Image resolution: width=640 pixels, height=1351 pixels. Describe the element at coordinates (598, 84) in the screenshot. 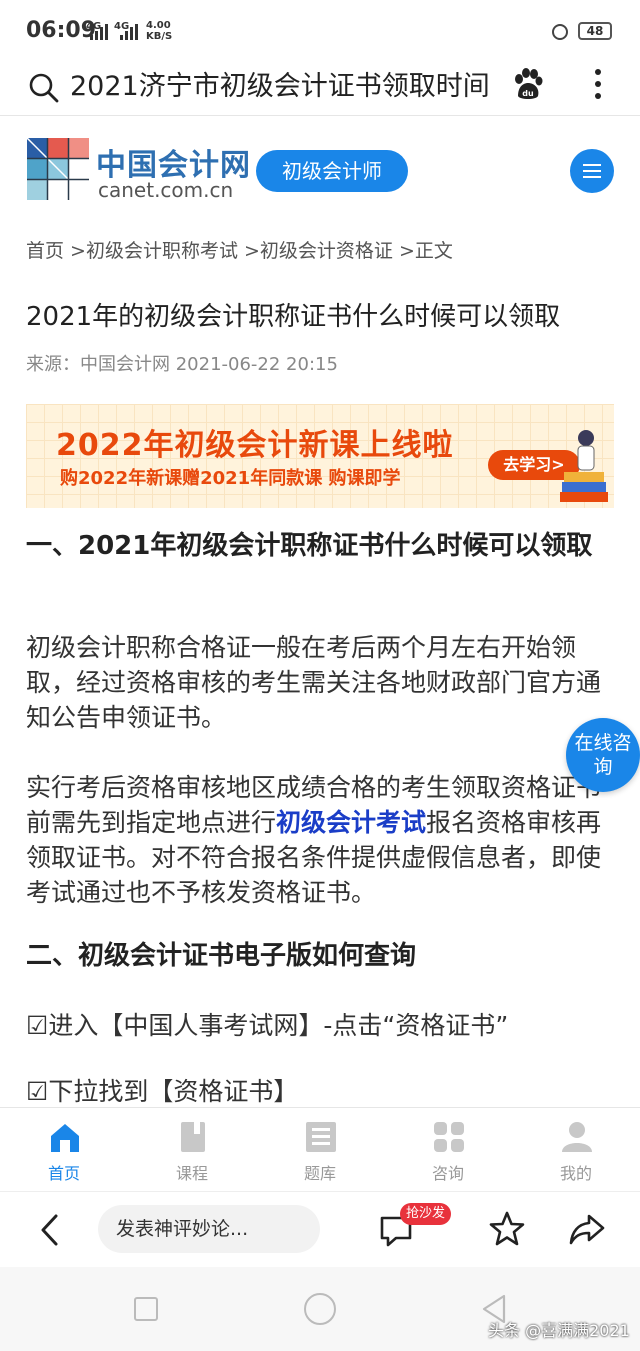

I see `more-vertical-icon` at that location.